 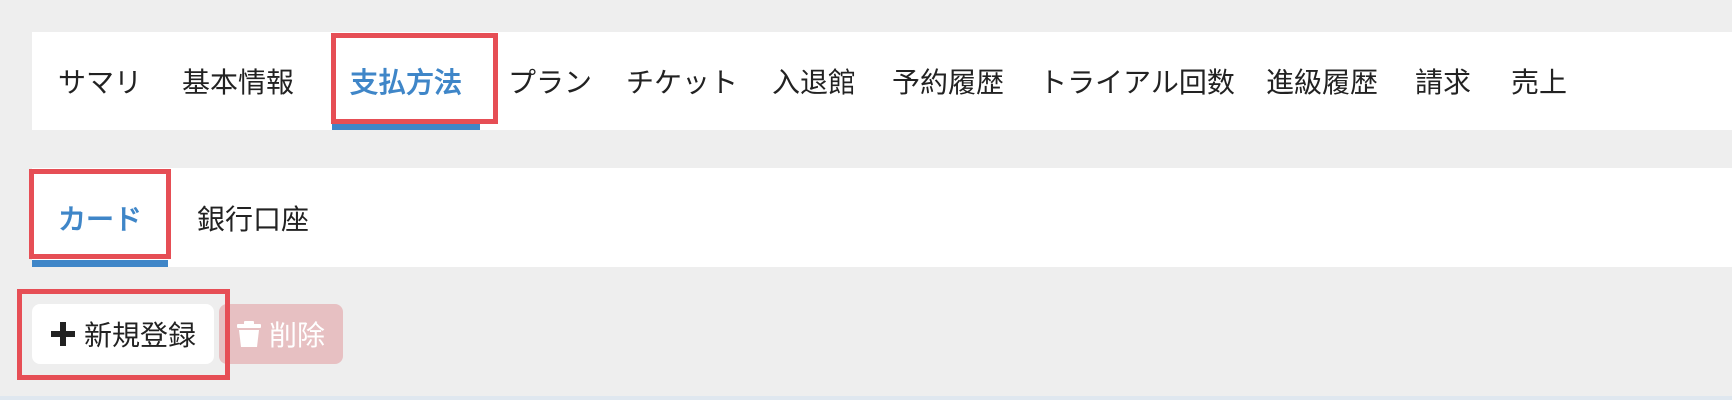 What do you see at coordinates (248, 334) in the screenshot?
I see `trash-icon` at bounding box center [248, 334].